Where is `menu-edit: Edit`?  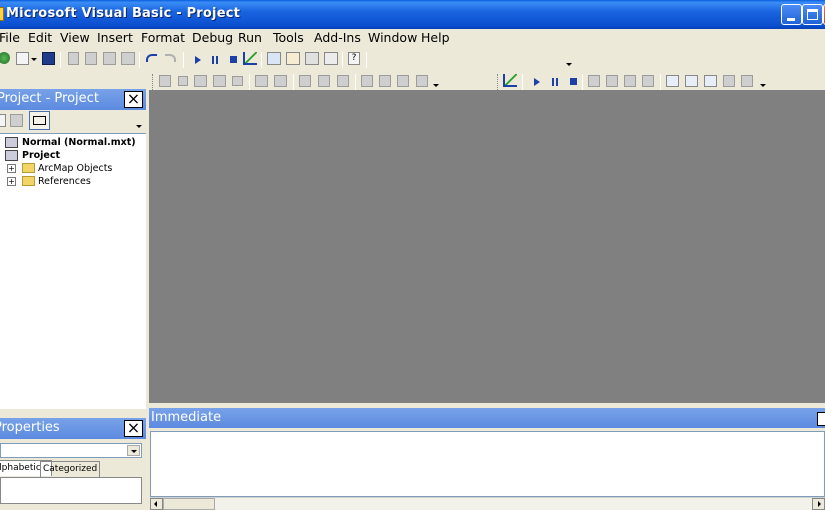 menu-edit: Edit is located at coordinates (40, 38).